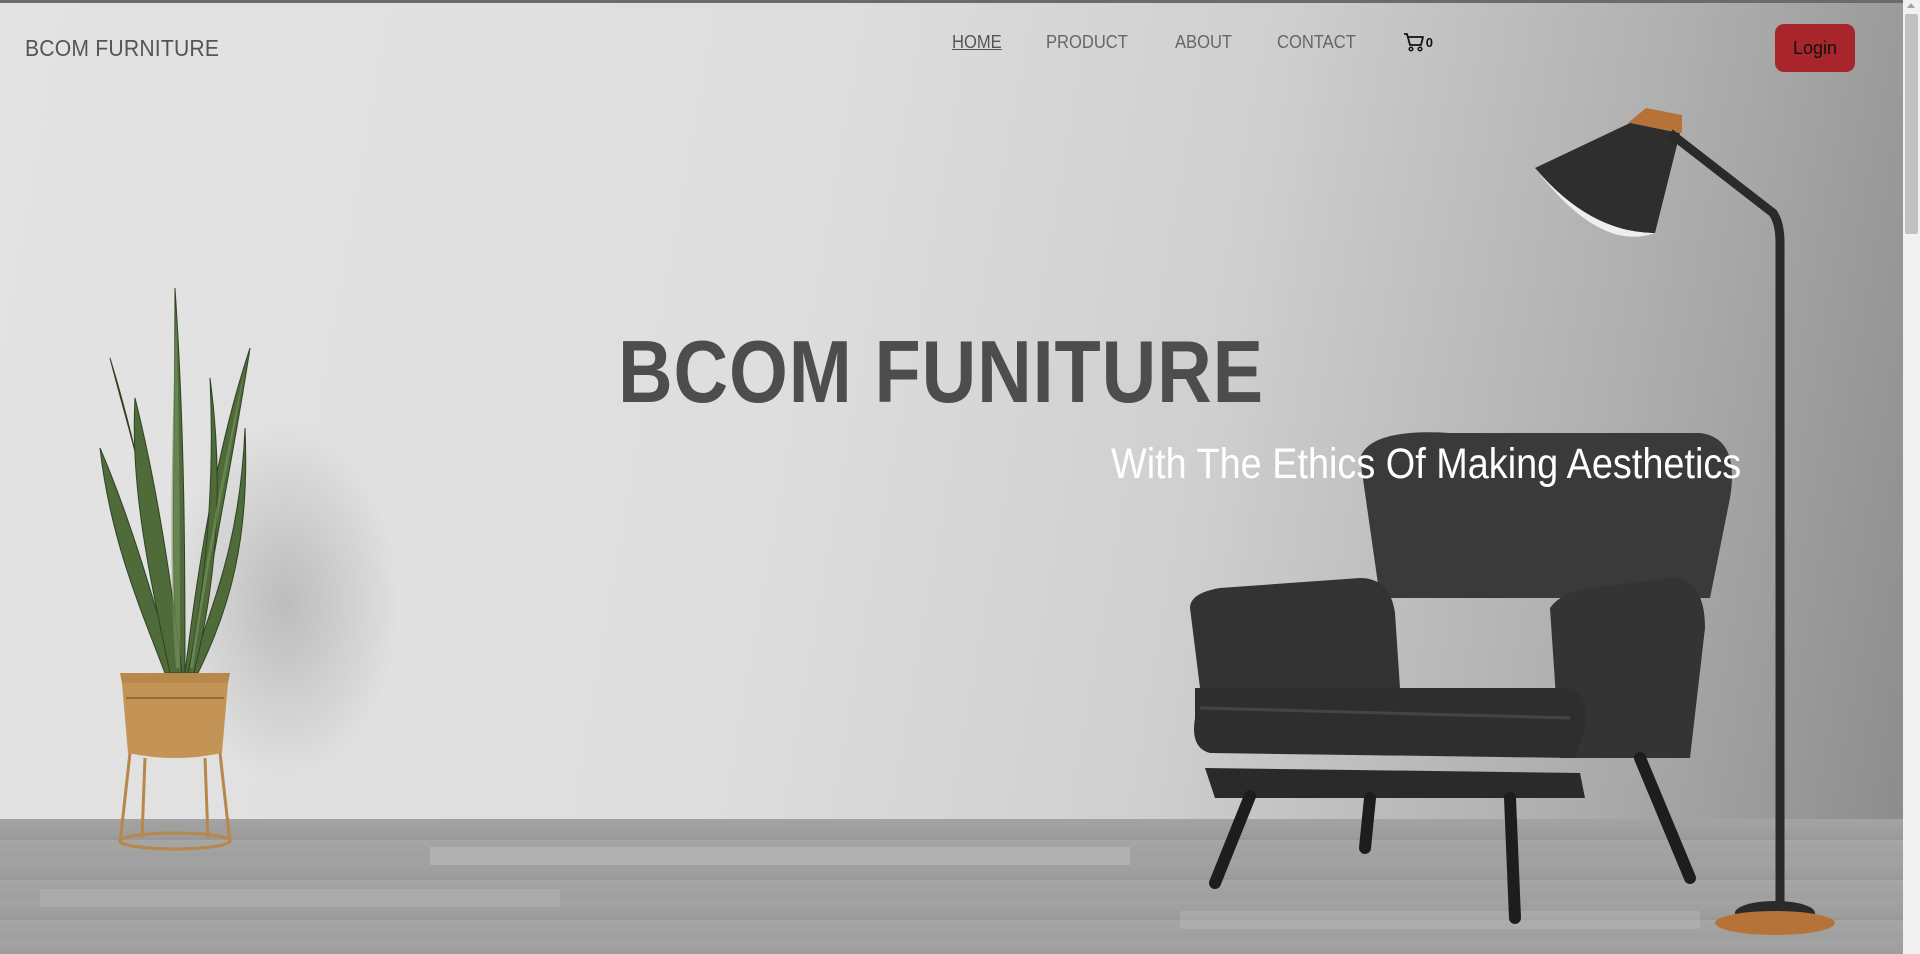  What do you see at coordinates (1685, 521) in the screenshot?
I see `floor-lamp-image` at bounding box center [1685, 521].